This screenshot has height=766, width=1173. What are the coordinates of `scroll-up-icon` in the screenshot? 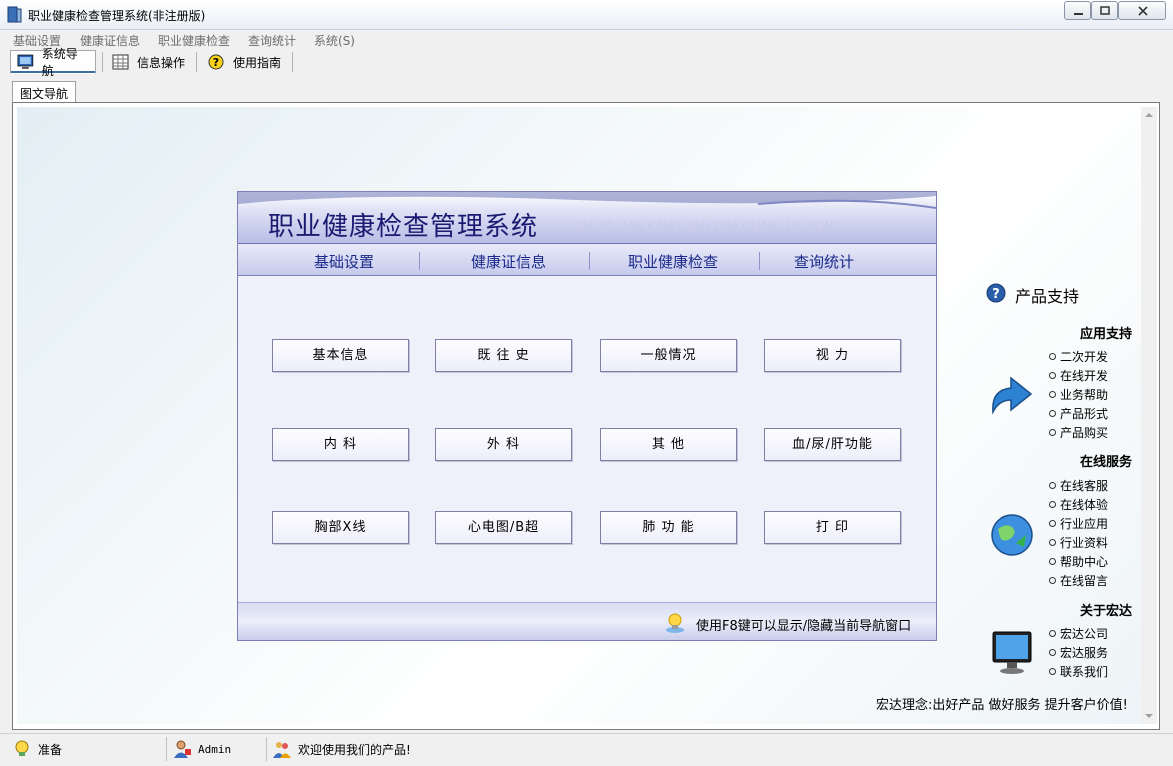 It's located at (1149, 115).